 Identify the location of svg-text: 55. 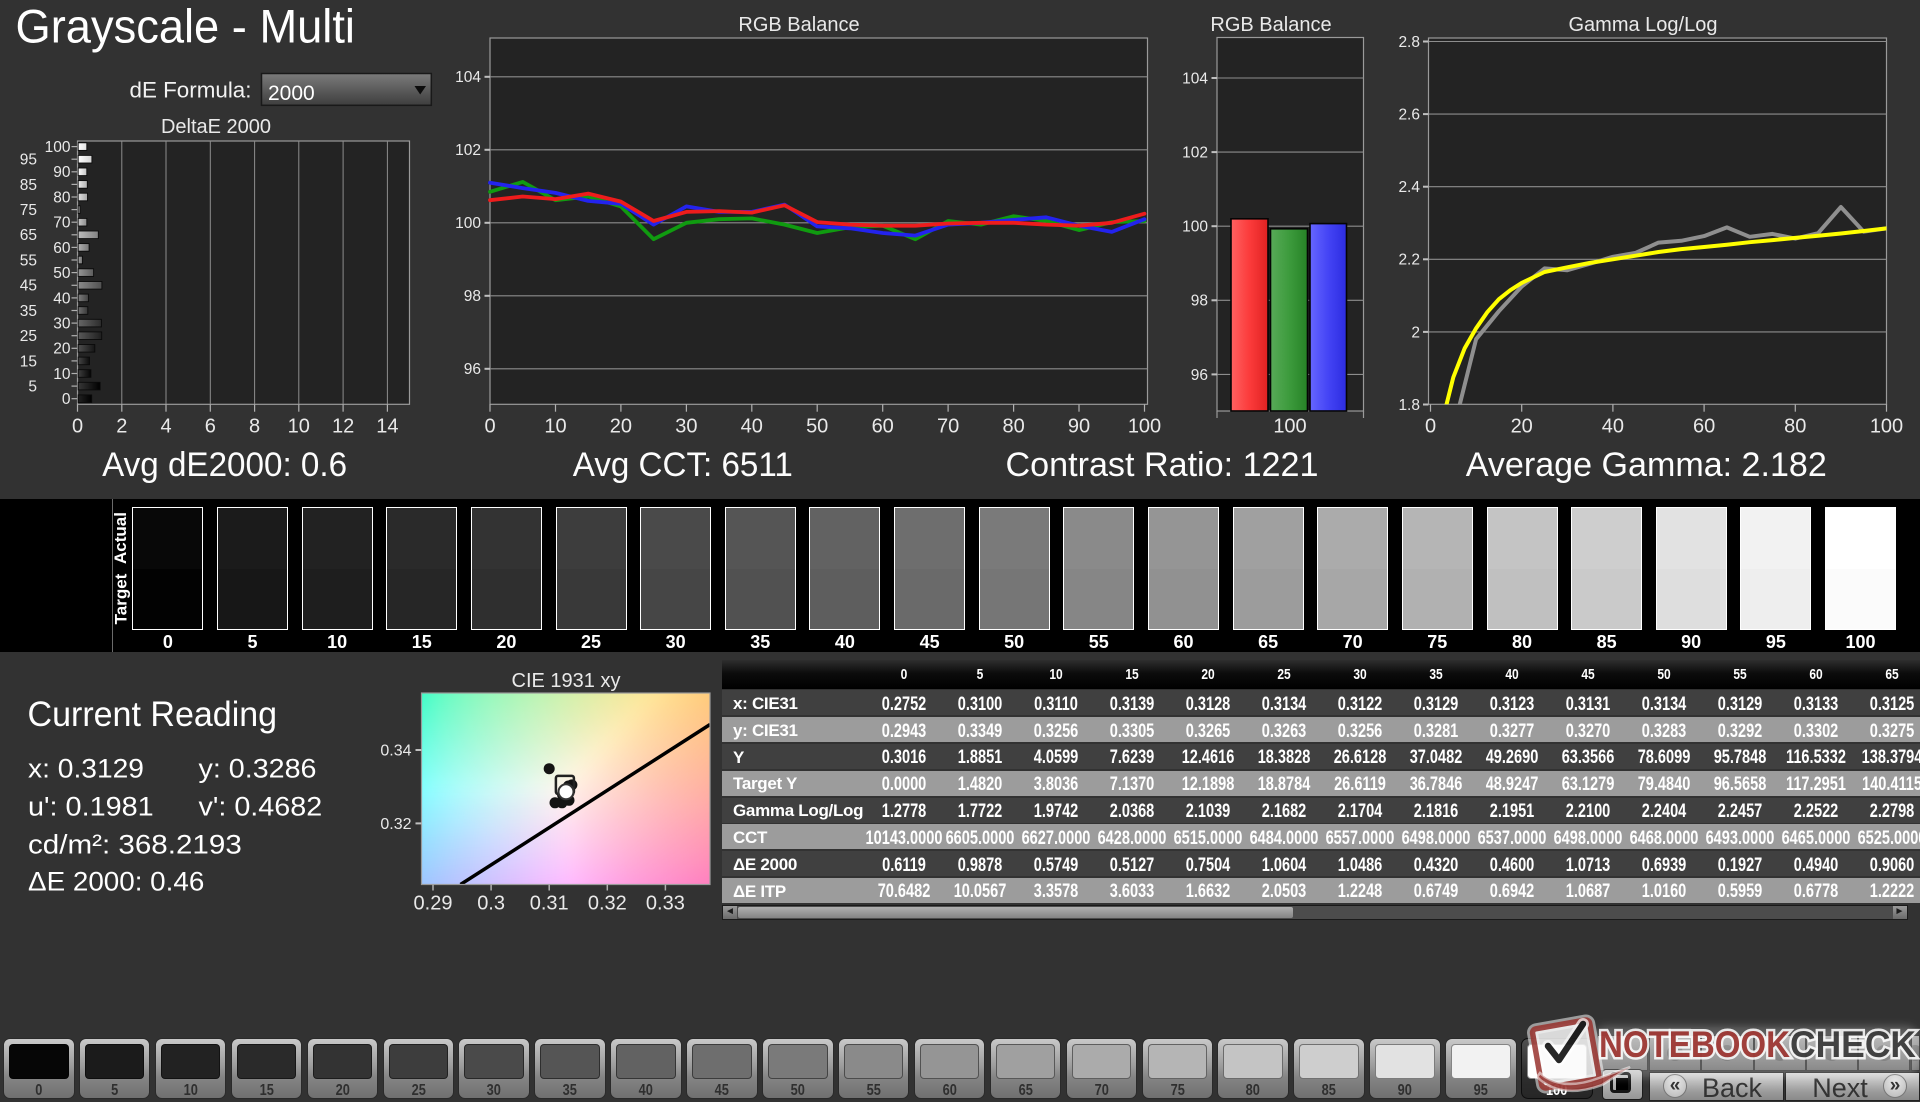
(28, 260).